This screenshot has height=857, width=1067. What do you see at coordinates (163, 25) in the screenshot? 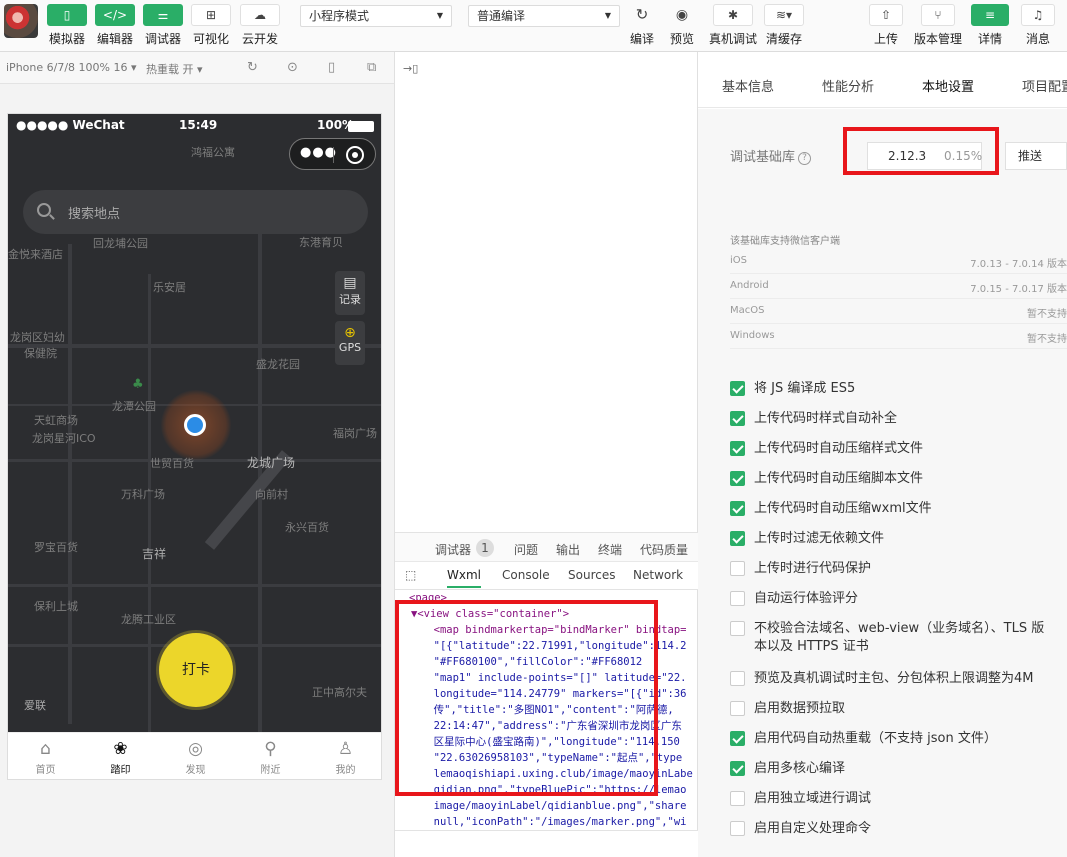
I see `debugger-button: ⚌ 调试器` at bounding box center [163, 25].